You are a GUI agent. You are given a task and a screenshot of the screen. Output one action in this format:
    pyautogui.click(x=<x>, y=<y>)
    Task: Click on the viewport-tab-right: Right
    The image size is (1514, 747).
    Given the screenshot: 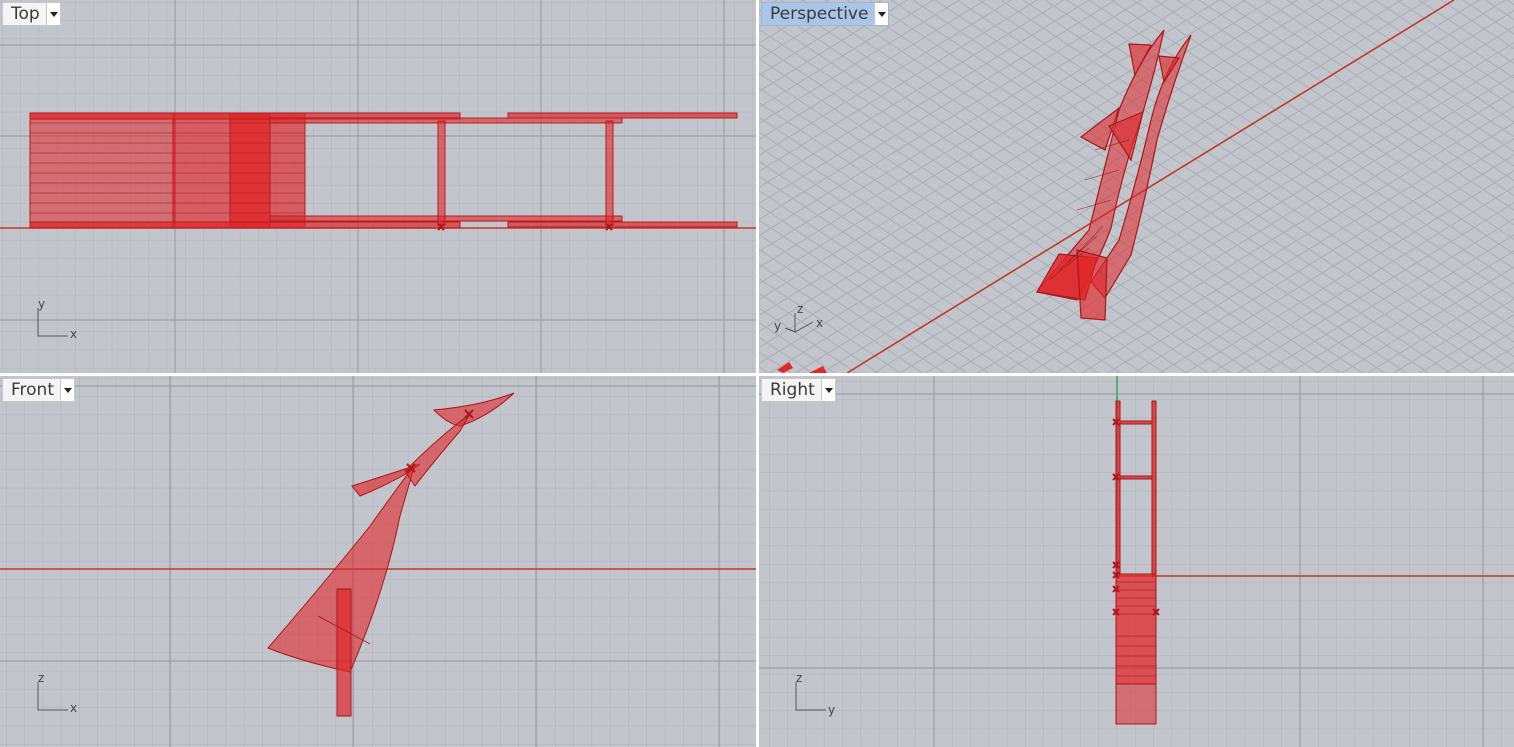 What is the action you would take?
    pyautogui.click(x=798, y=390)
    